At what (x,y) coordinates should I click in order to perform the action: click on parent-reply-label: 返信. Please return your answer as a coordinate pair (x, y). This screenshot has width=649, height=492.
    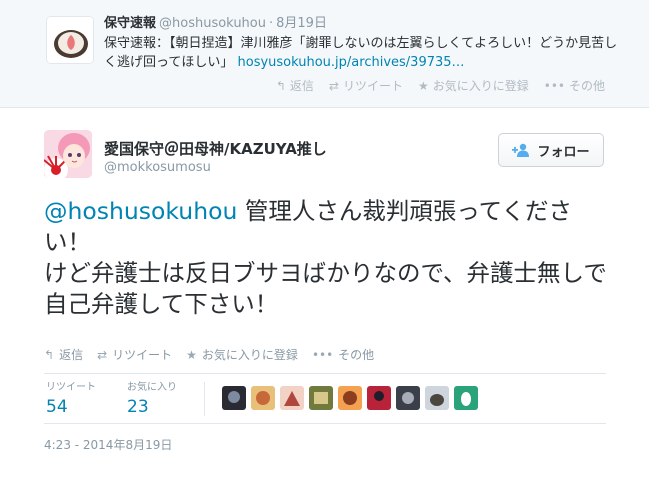
    Looking at the image, I should click on (301, 86).